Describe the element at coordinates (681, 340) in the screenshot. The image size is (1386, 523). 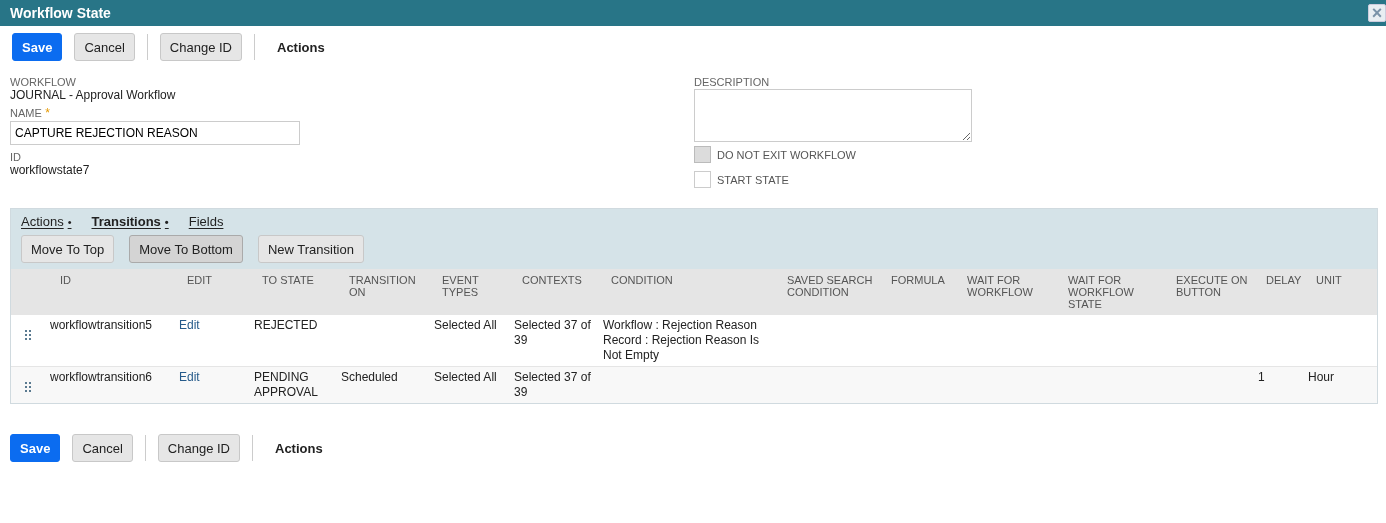
I see `table-cell: Workflow : Rejection Reason Record : Rejection Reason Is Not Empty` at that location.